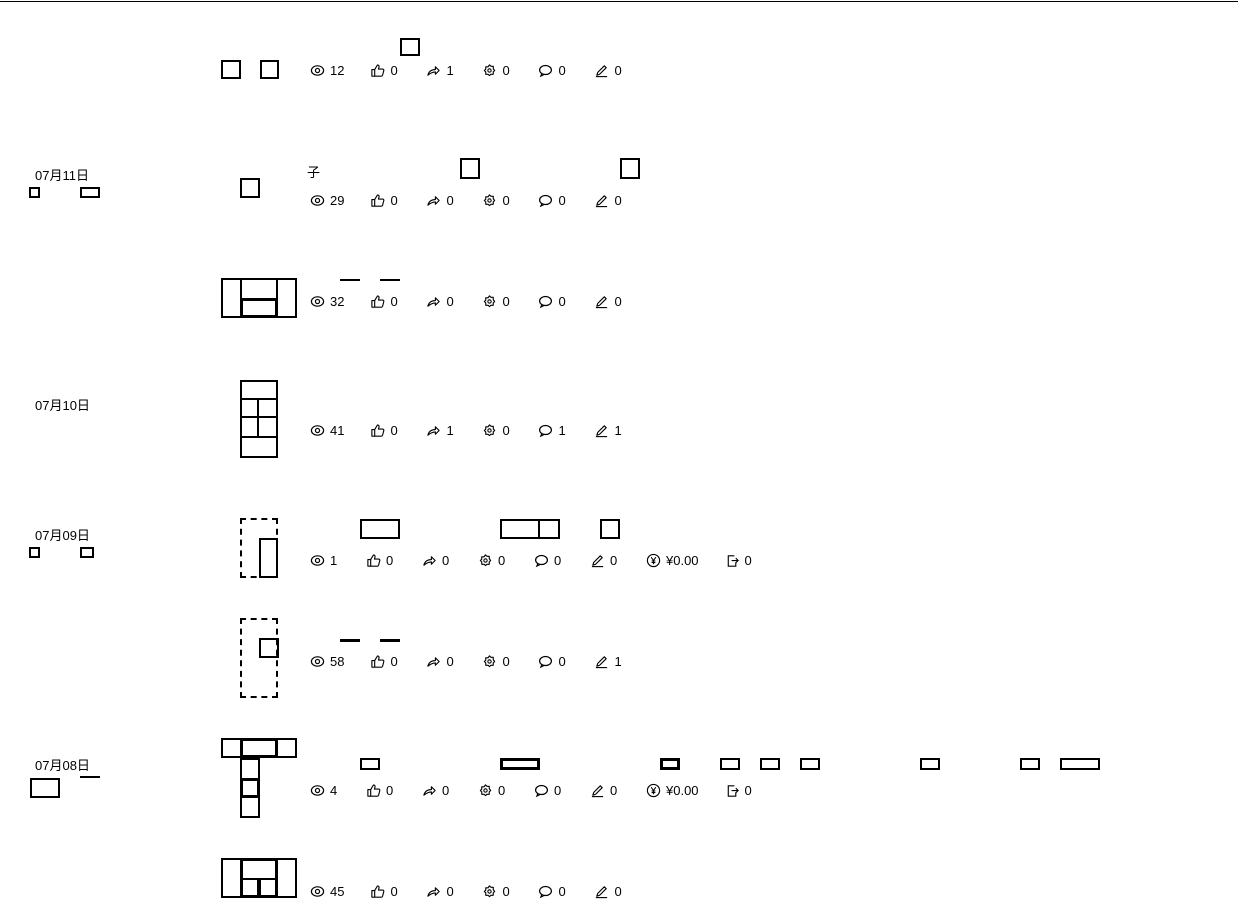 This screenshot has height=905, width=1238. I want to click on favorite-icon, so click(492, 661).